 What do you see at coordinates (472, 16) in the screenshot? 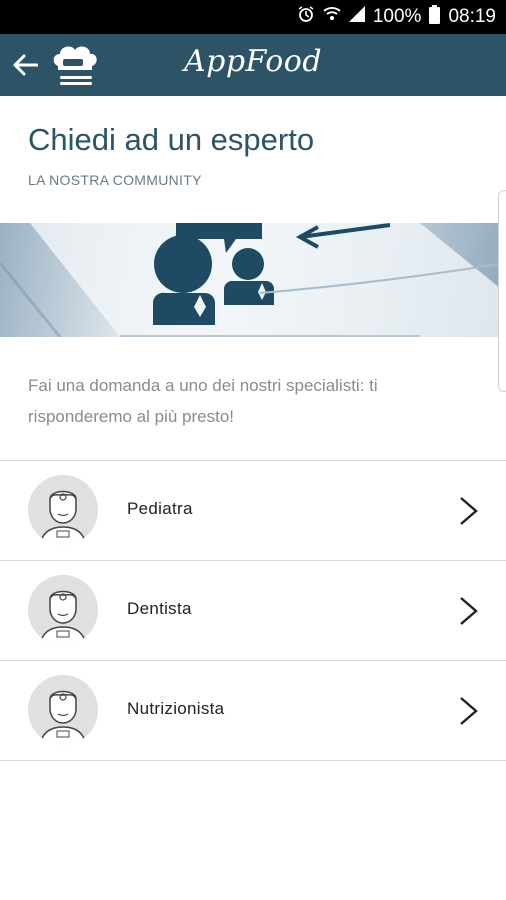
I see `clock: 08:19` at bounding box center [472, 16].